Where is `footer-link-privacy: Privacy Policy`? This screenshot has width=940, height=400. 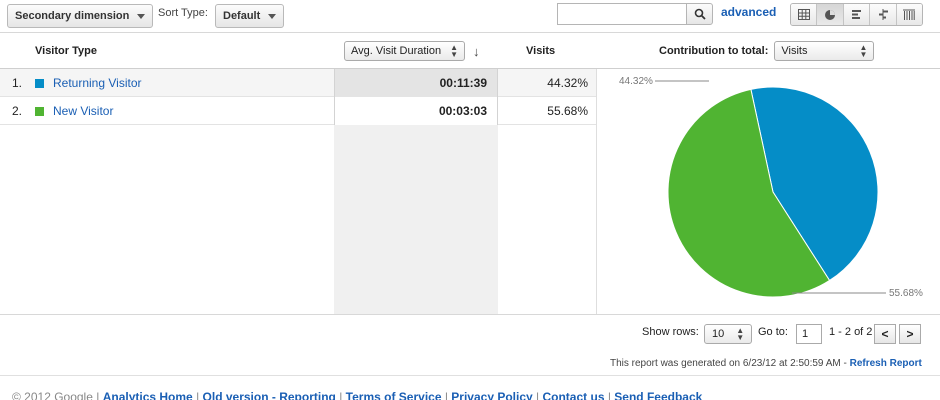 footer-link-privacy: Privacy Policy is located at coordinates (491, 395).